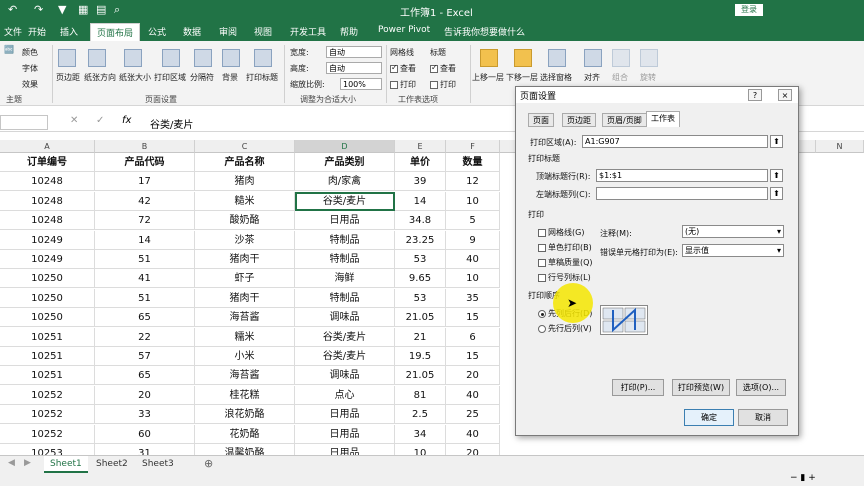  I want to click on table-cell: 点心, so click(345, 395).